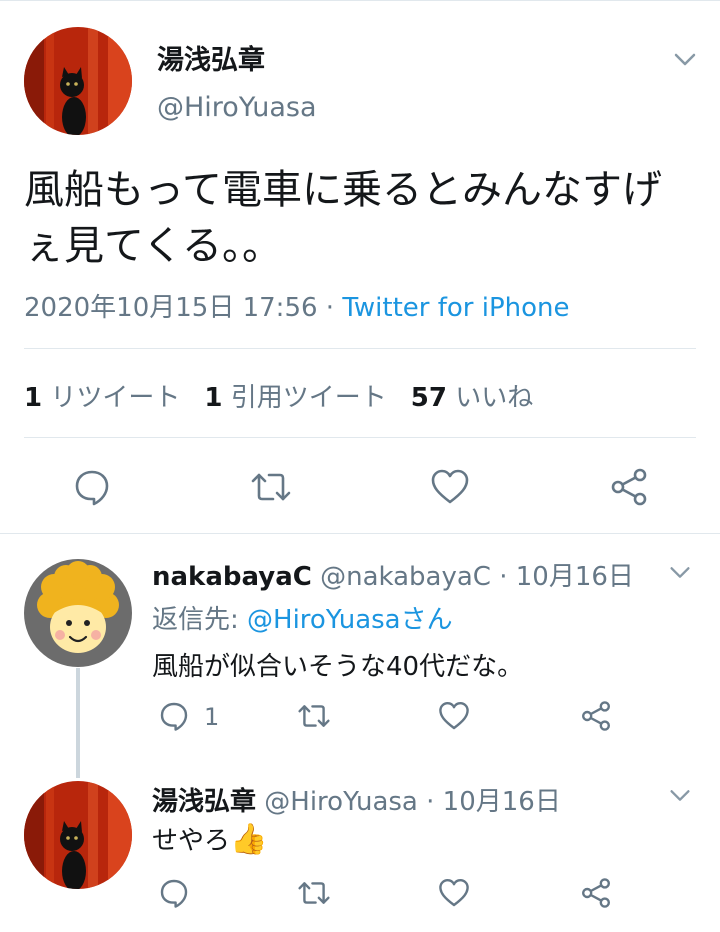 This screenshot has width=720, height=932. I want to click on reply-header: 湯浅弘章 @HiroYuasa · 10月16日, so click(356, 799).